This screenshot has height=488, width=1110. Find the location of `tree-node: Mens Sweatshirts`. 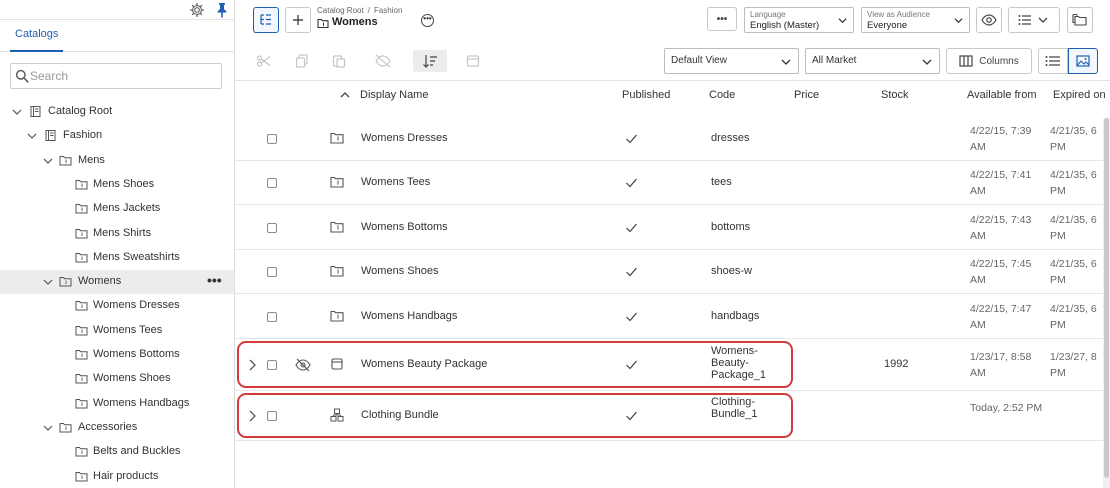

tree-node: Mens Sweatshirts is located at coordinates (117, 258).